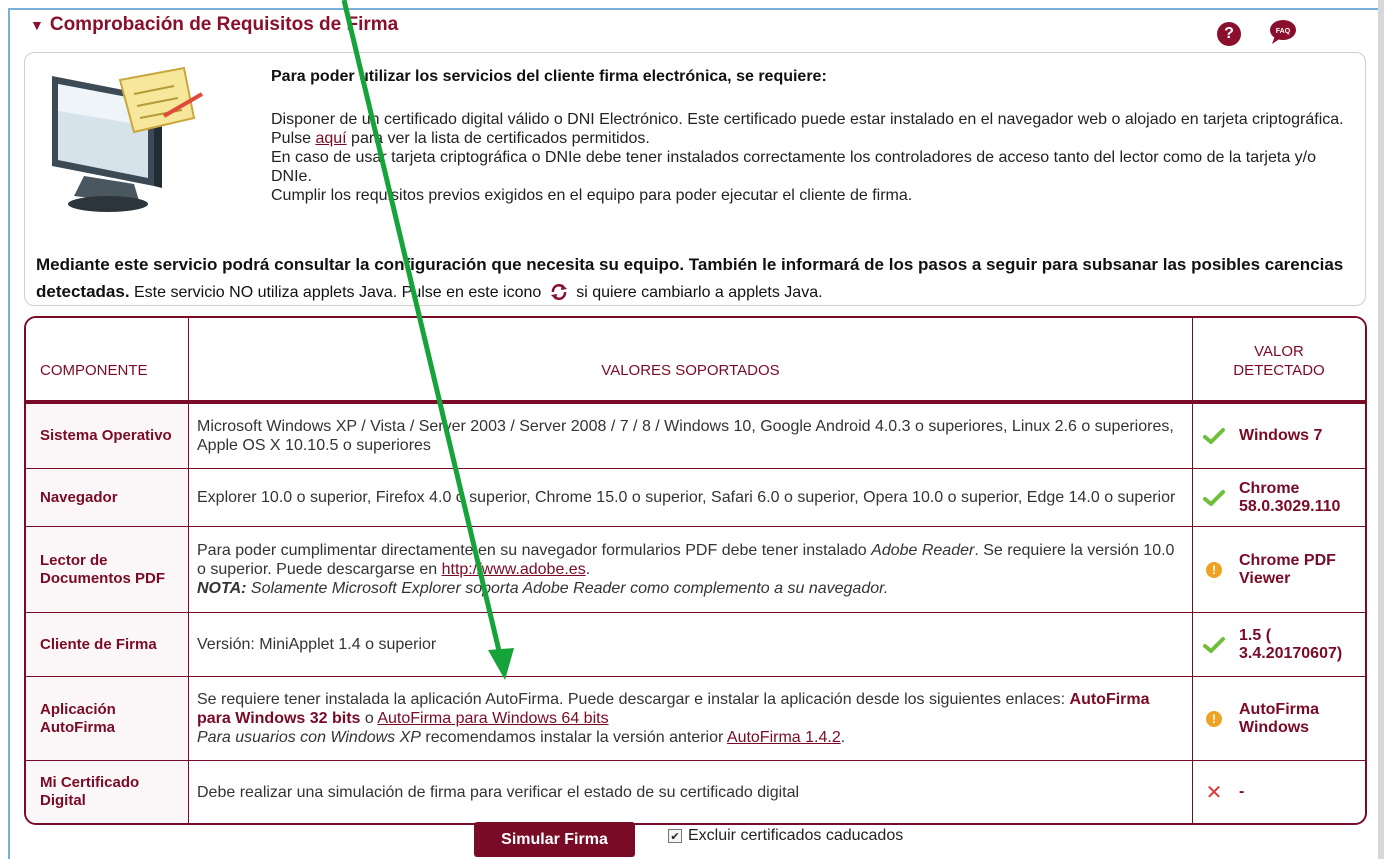  What do you see at coordinates (107, 361) in the screenshot?
I see `column-header-component: COMPONENTE` at bounding box center [107, 361].